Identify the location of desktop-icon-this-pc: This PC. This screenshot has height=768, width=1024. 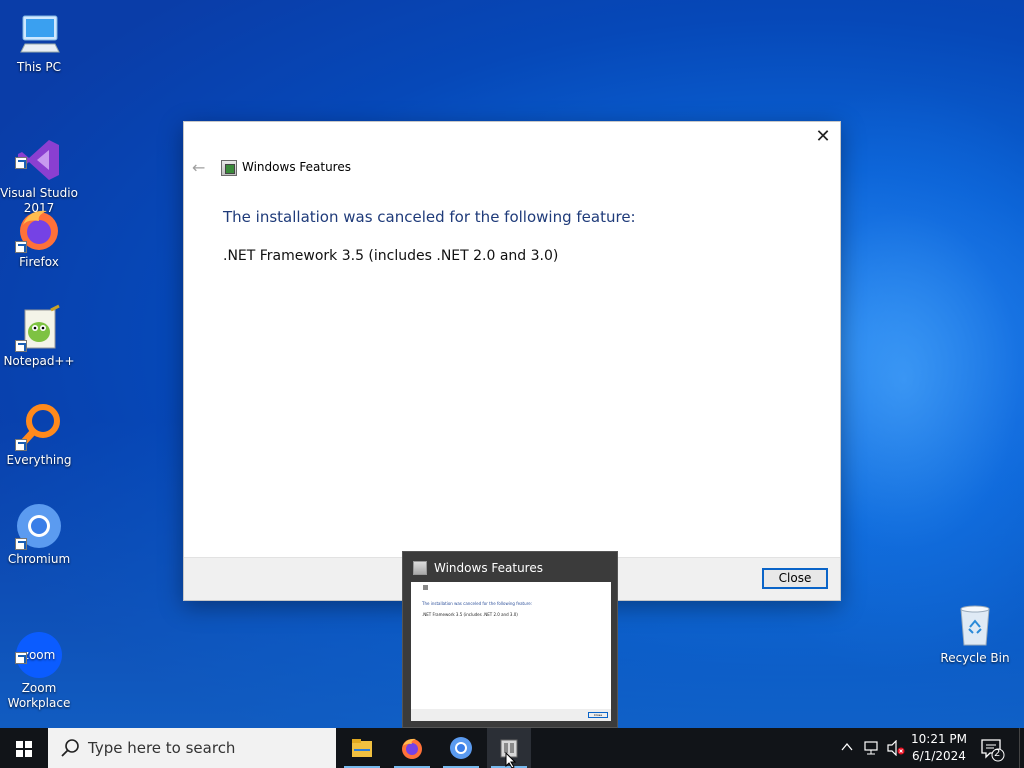
(39, 42).